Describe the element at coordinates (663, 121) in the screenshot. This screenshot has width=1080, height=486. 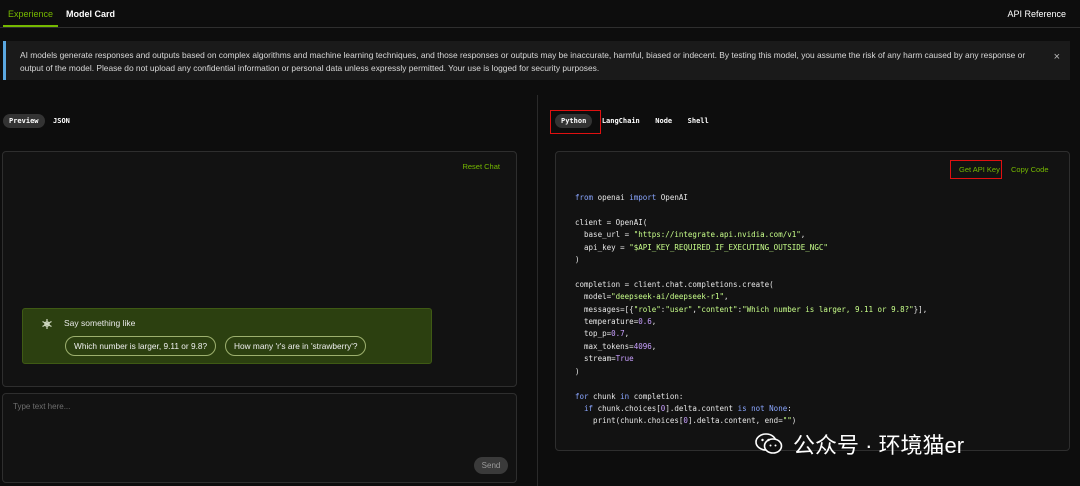
I see `tab-node: Node` at that location.